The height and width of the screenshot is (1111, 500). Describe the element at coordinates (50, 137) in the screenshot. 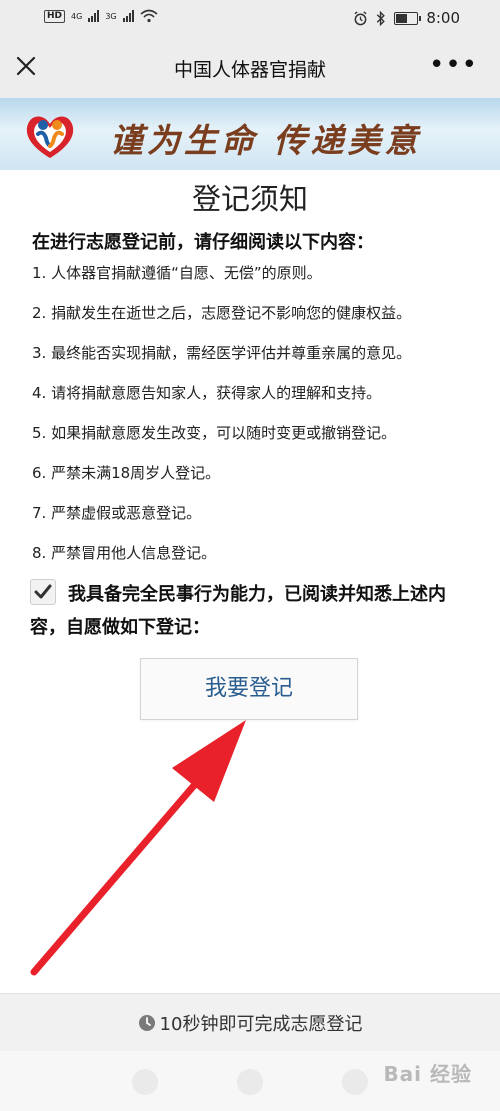

I see `organ-donation-logo` at that location.